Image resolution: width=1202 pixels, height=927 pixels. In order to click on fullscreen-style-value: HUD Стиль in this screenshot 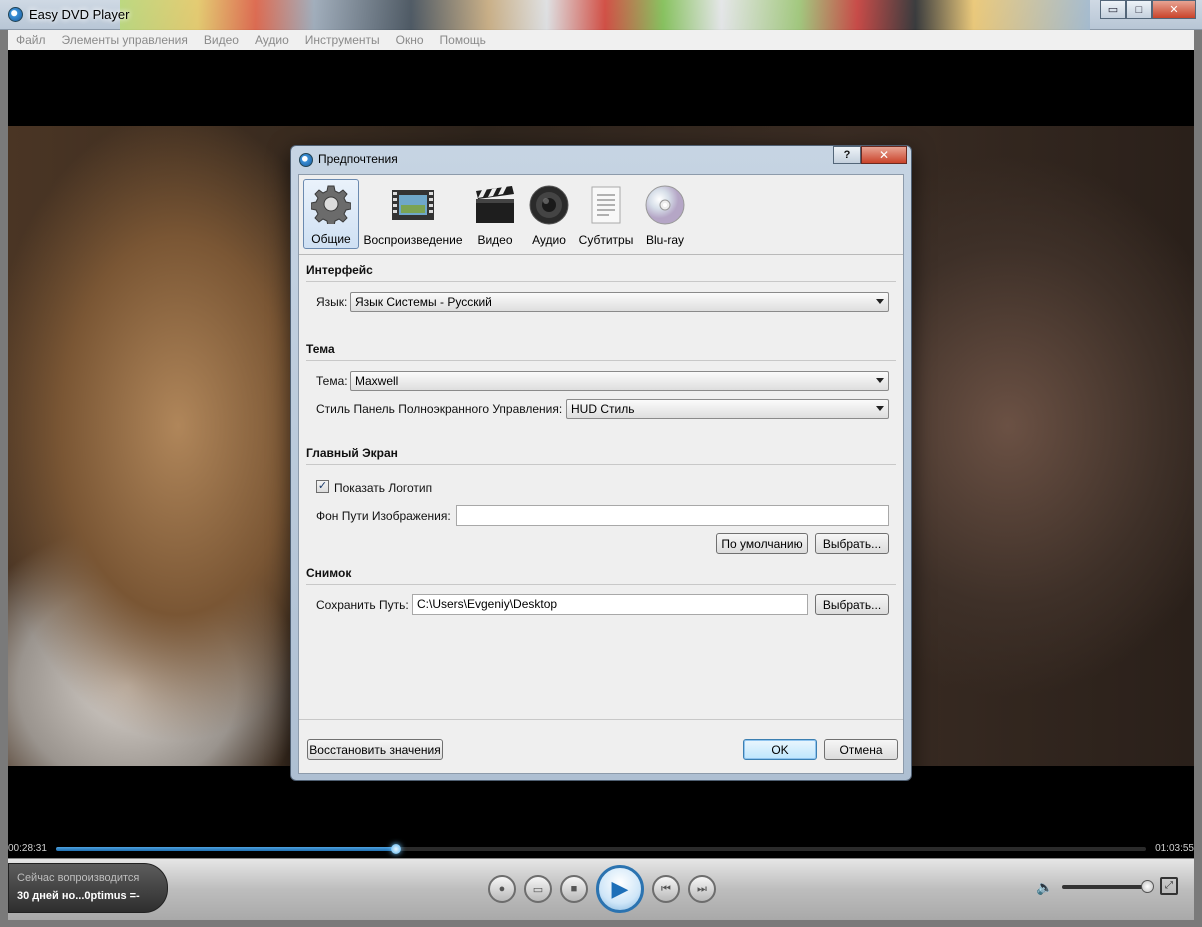, I will do `click(603, 409)`.